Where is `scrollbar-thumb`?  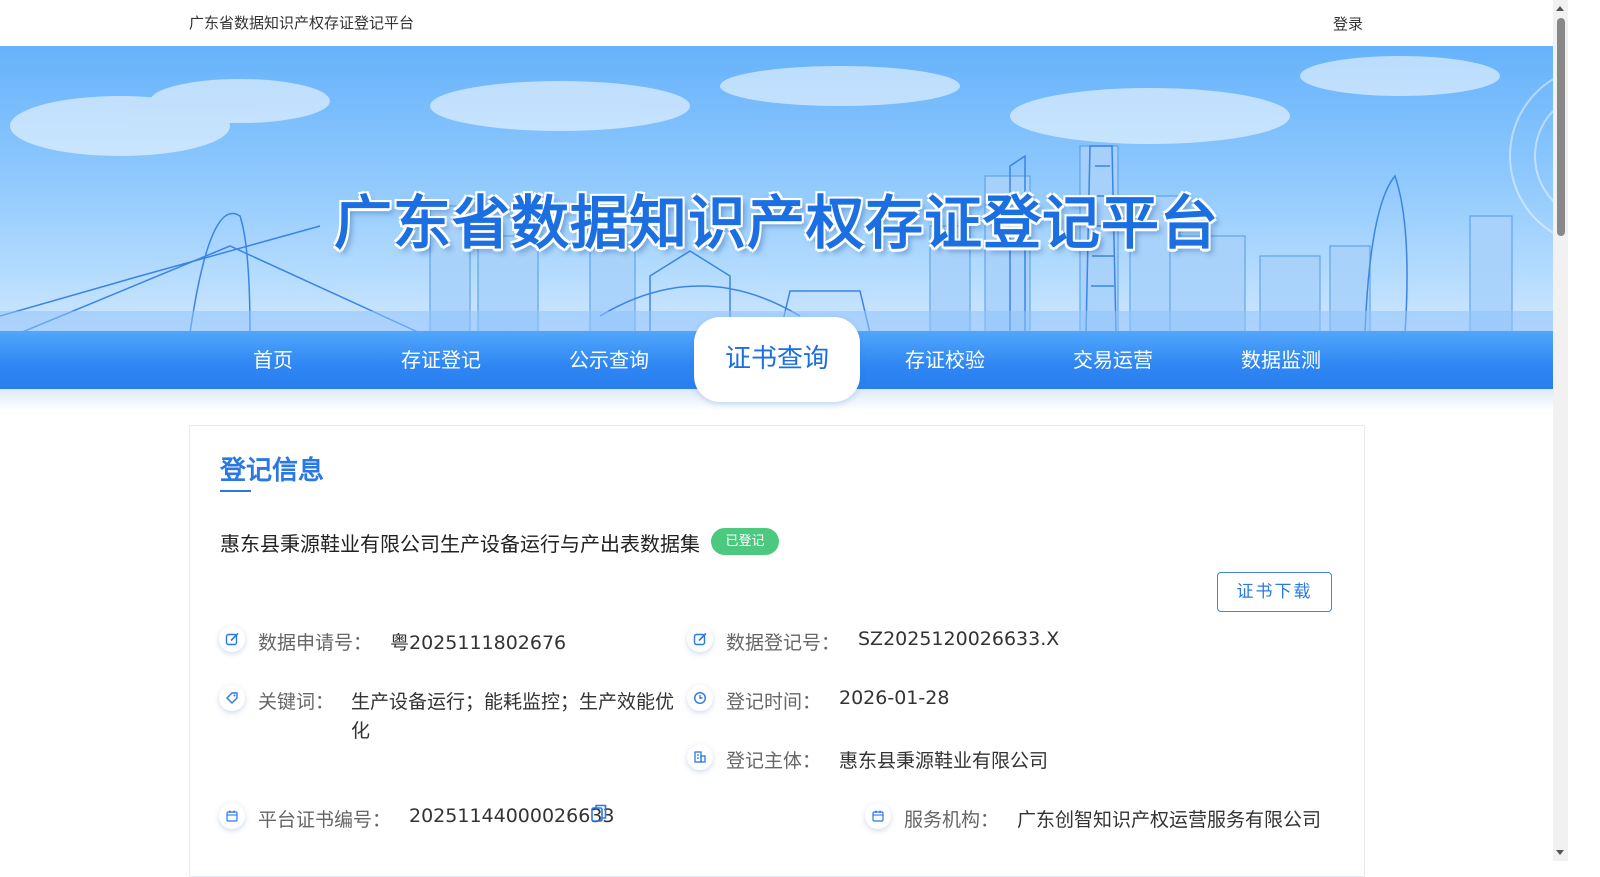
scrollbar-thumb is located at coordinates (1561, 127).